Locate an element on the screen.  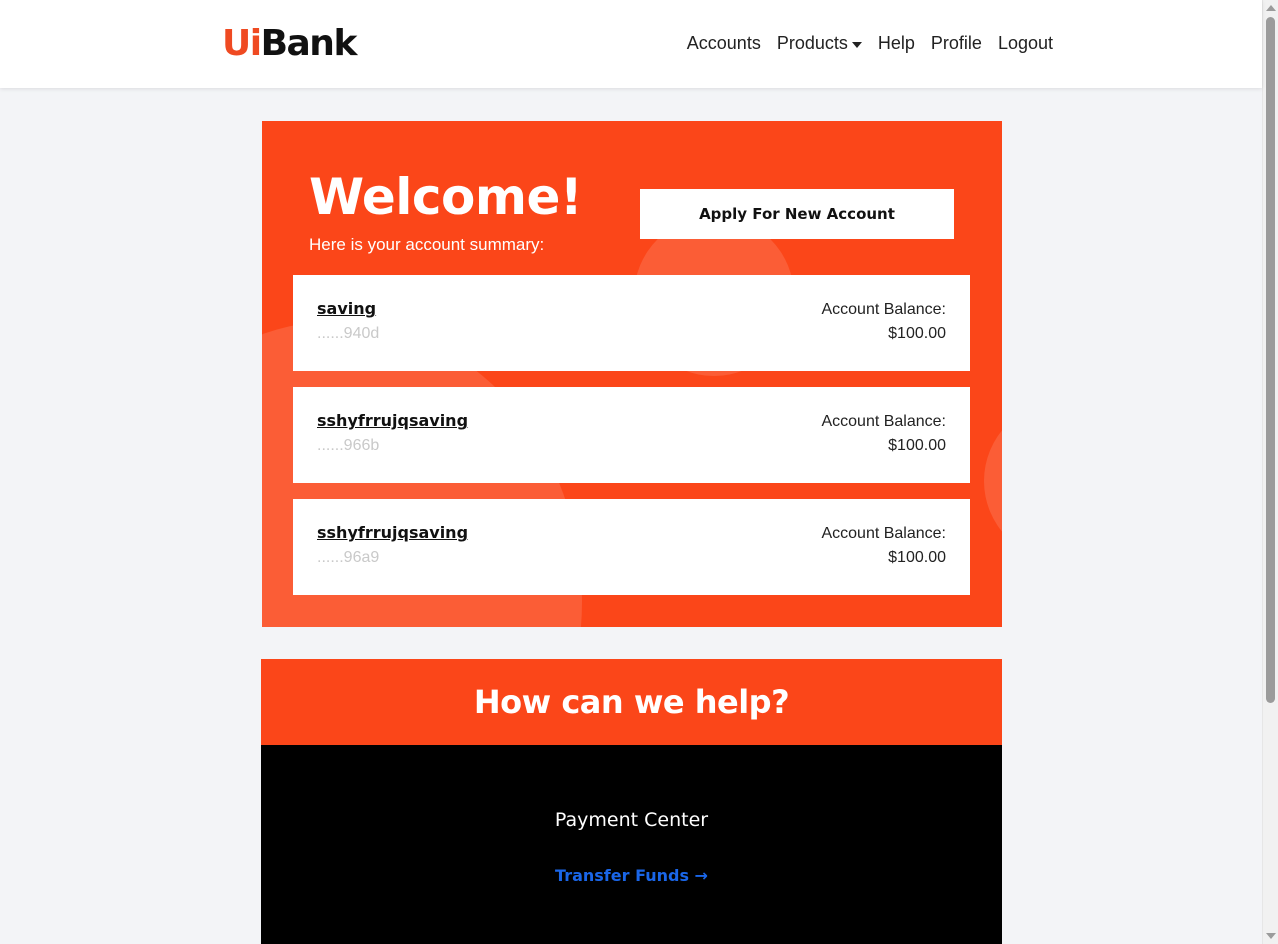
uibank-logo: UiBank is located at coordinates (290, 44).